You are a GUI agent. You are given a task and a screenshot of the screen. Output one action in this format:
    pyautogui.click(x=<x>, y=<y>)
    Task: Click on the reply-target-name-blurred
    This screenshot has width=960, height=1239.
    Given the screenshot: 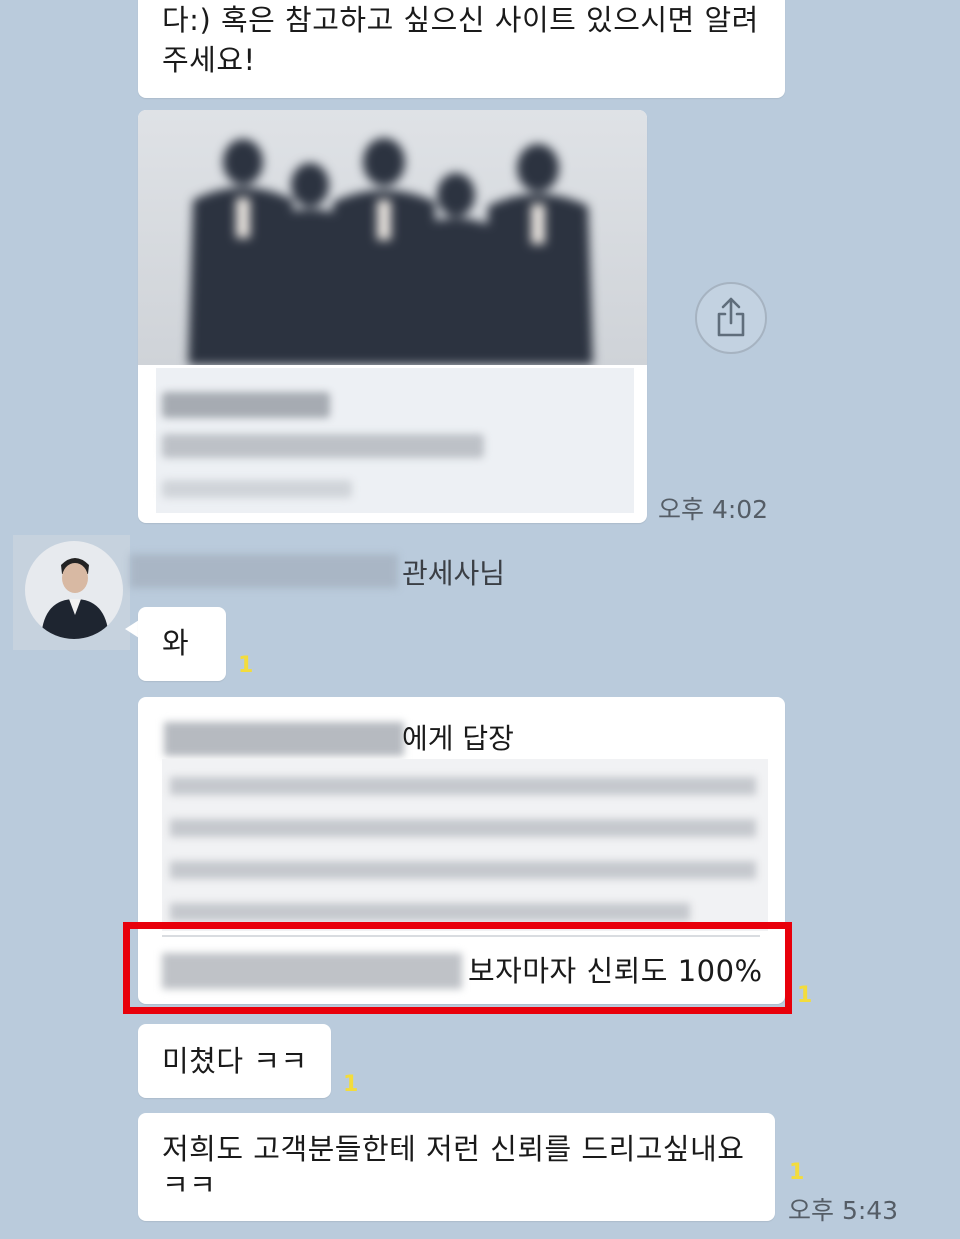 What is the action you would take?
    pyautogui.click(x=284, y=739)
    